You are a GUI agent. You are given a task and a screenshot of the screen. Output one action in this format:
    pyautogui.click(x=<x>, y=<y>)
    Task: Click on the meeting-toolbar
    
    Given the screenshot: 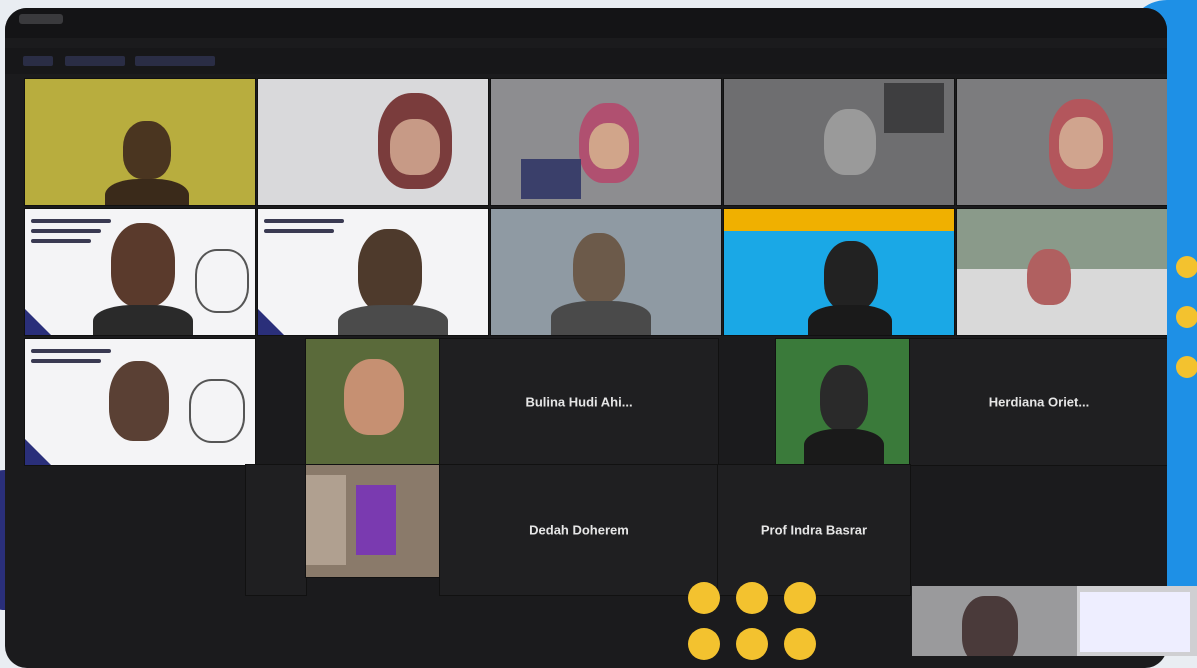 What is the action you would take?
    pyautogui.click(x=586, y=61)
    